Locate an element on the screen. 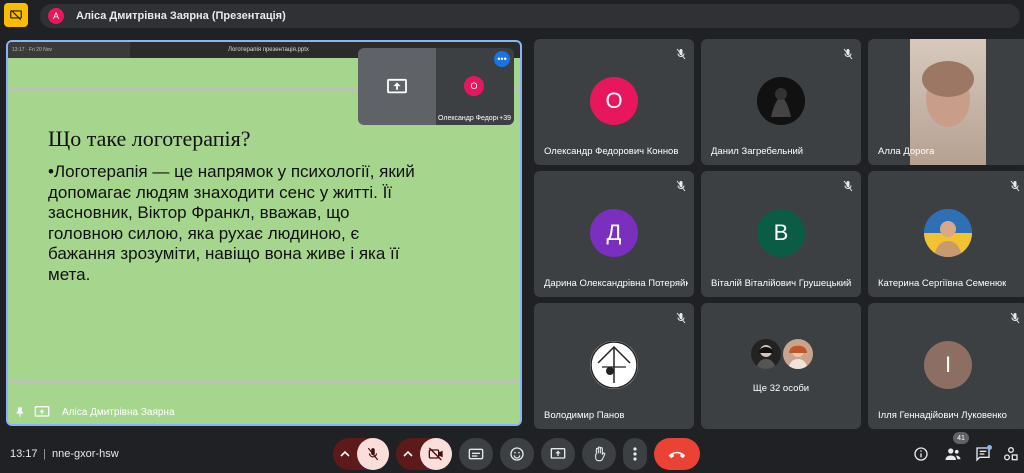 The image size is (1024, 473). participant-name: Данил Загребельний is located at coordinates (757, 151).